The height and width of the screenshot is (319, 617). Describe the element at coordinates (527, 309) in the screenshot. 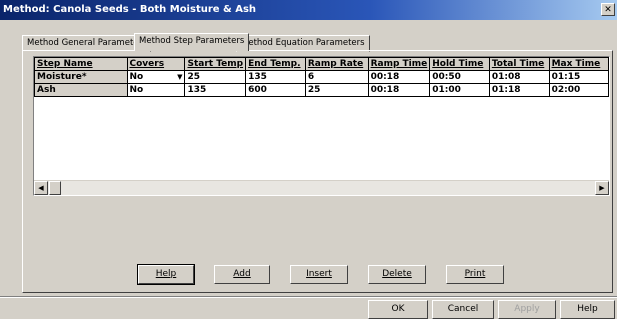

I see `apply-button: Apply` at that location.